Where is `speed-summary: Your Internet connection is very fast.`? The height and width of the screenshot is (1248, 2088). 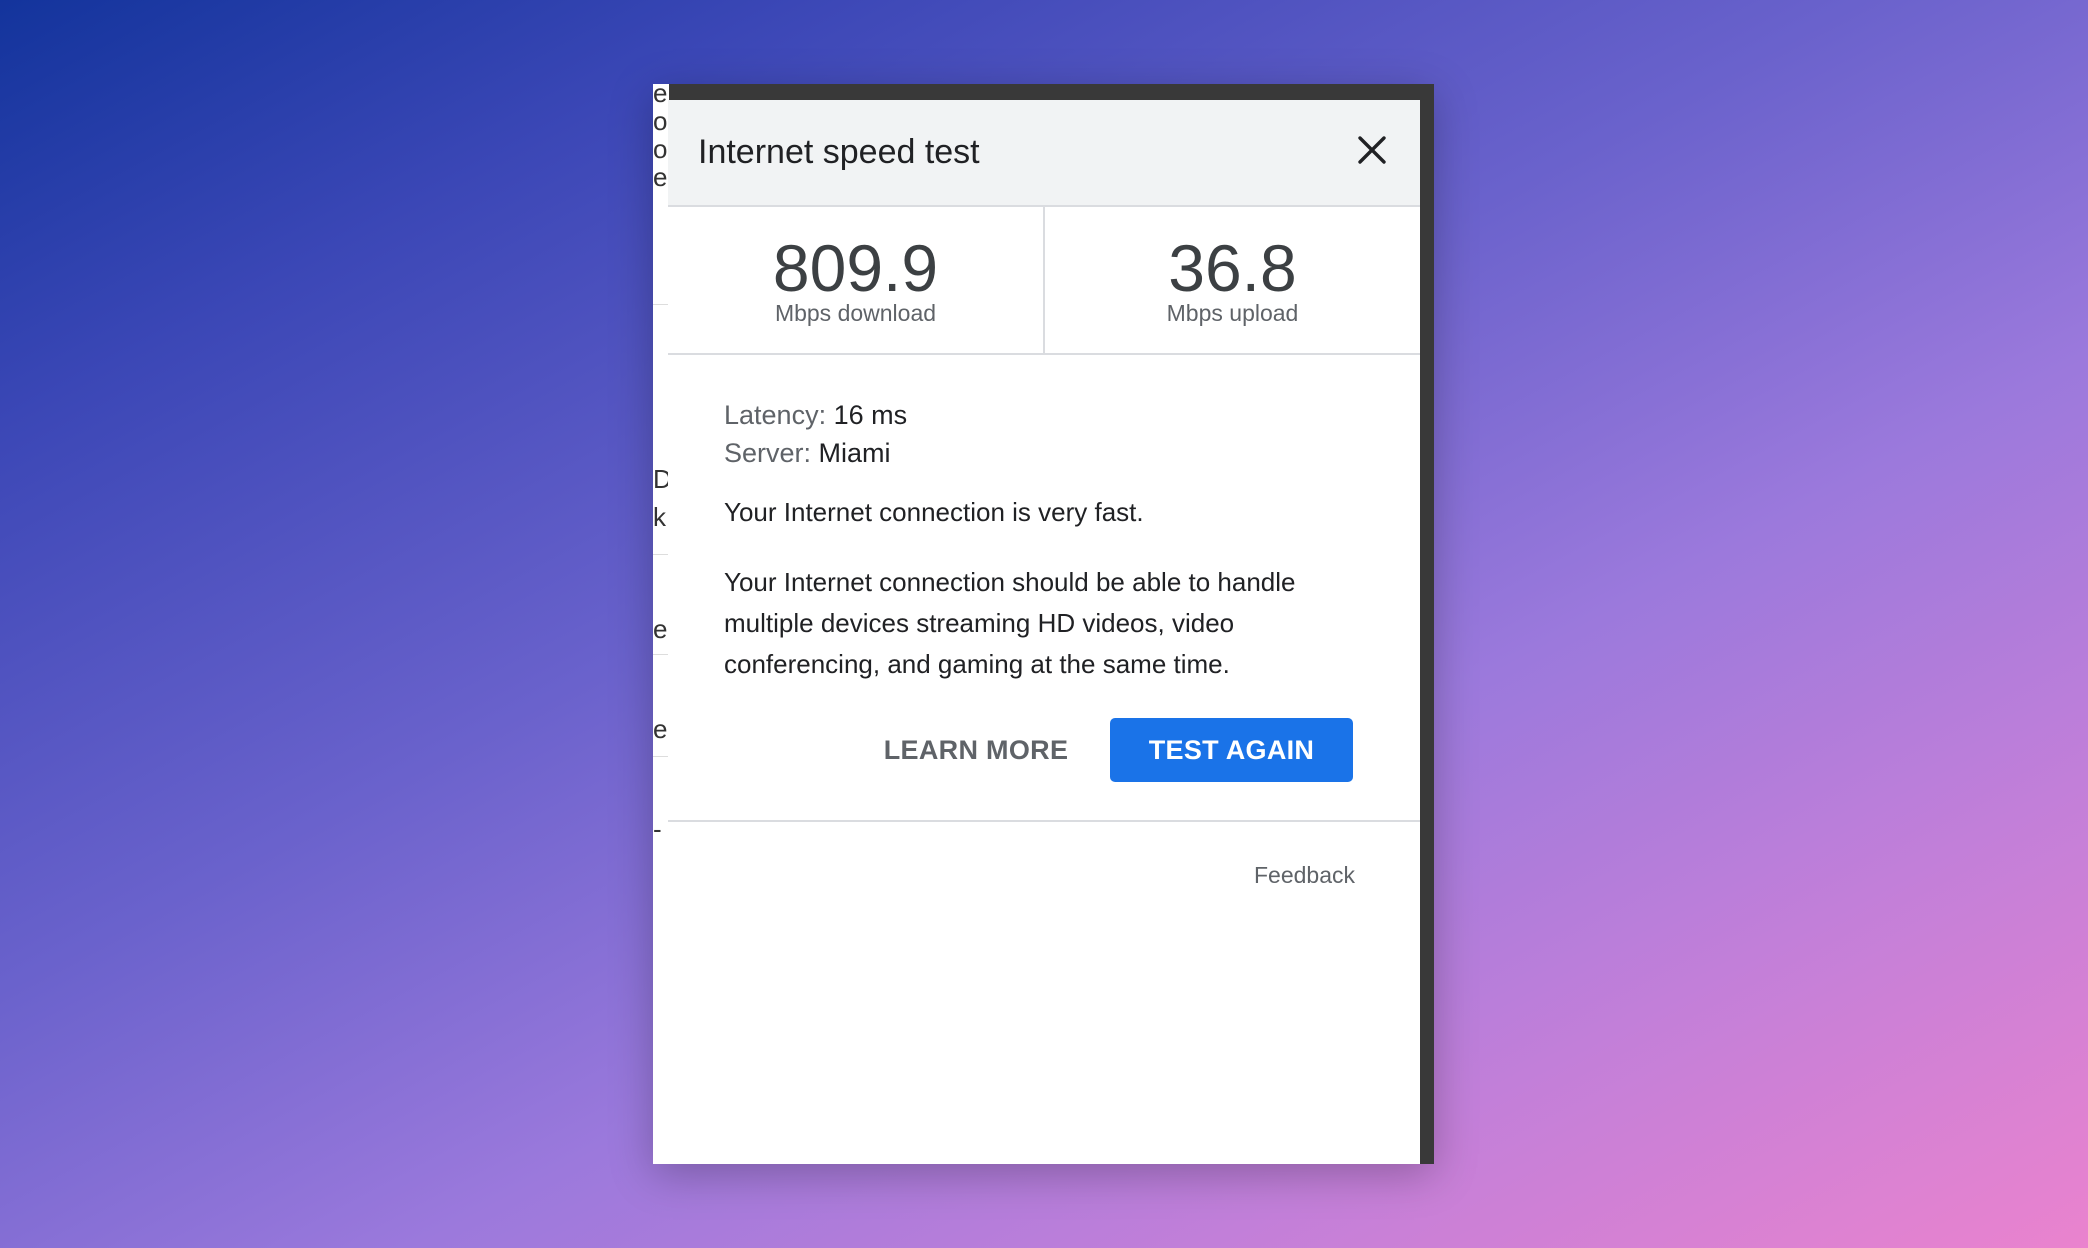
speed-summary: Your Internet connection is very fast. is located at coordinates (934, 512).